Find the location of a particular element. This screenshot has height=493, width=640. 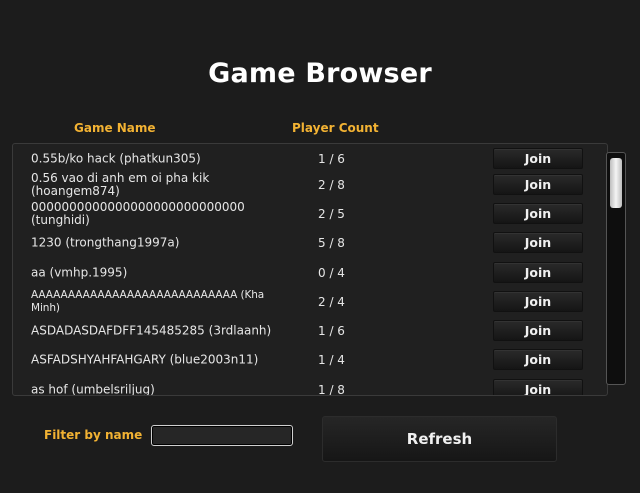

player-count: 2 / 4 is located at coordinates (331, 301).